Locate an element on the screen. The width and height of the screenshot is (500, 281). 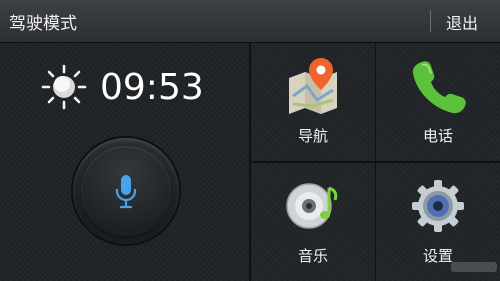
navigation-label: 导航 is located at coordinates (312, 136).